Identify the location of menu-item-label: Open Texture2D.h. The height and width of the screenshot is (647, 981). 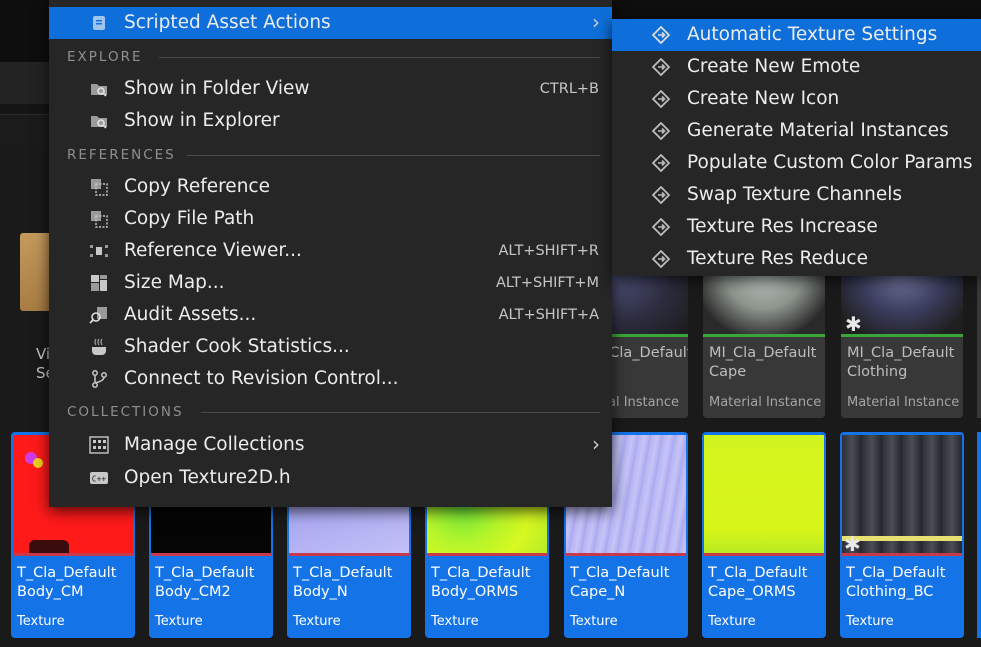
(207, 477).